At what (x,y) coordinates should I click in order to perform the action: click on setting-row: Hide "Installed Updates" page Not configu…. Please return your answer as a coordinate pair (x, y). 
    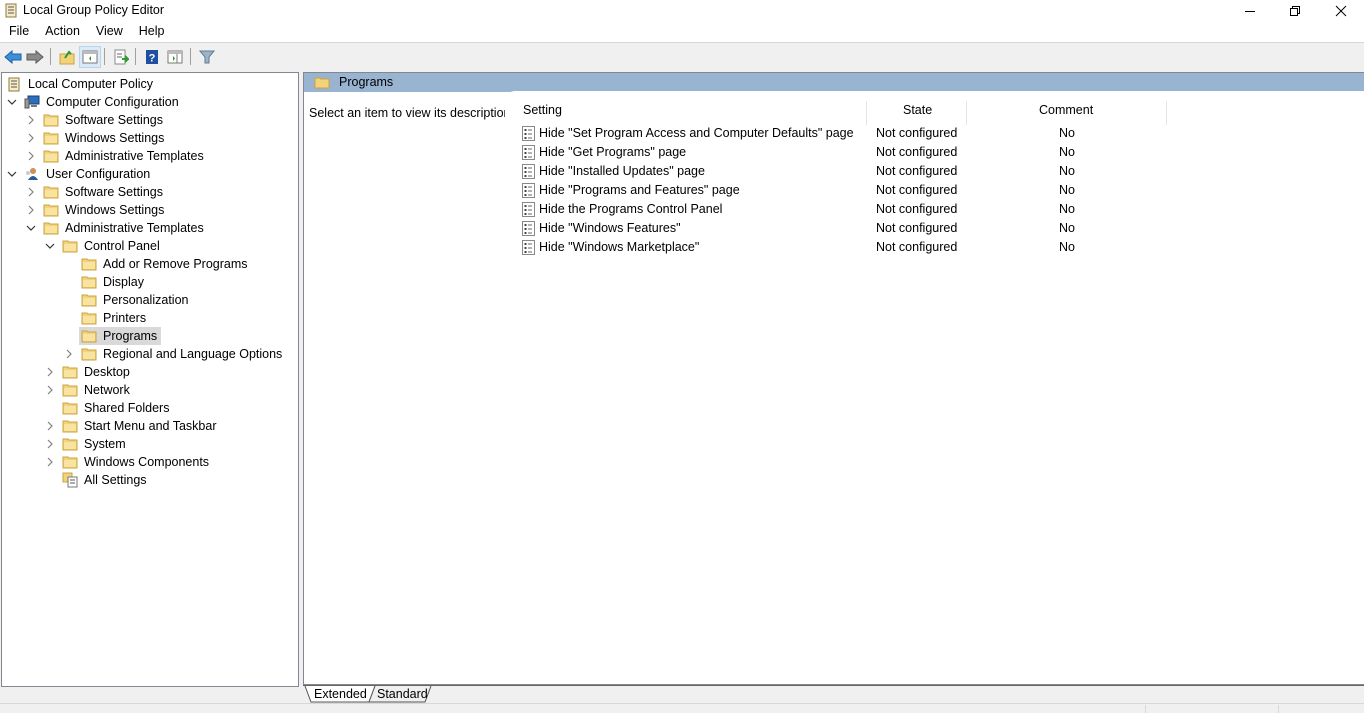
    Looking at the image, I should click on (942, 171).